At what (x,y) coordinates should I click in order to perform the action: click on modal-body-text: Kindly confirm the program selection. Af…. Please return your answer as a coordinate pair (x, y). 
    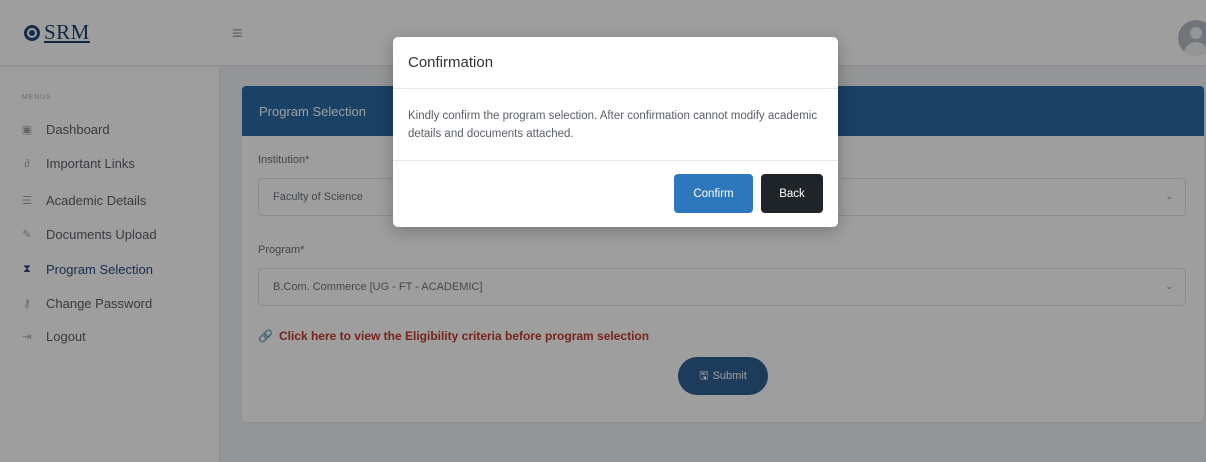
    Looking at the image, I should click on (613, 125).